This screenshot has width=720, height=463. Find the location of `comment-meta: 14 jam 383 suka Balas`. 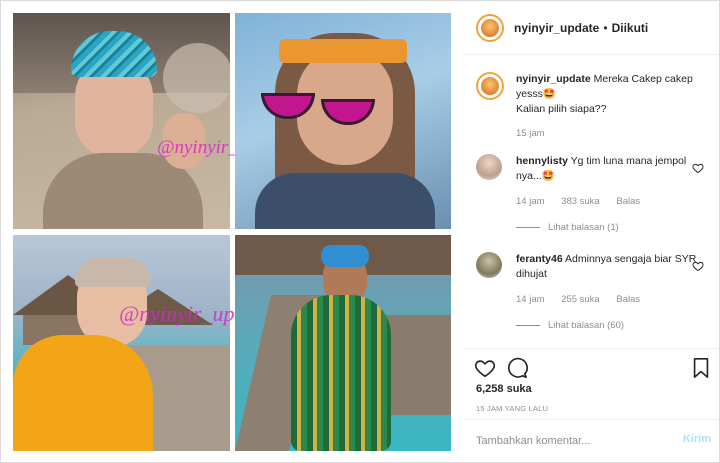

comment-meta: 14 jam 383 suka Balas is located at coordinates (585, 201).